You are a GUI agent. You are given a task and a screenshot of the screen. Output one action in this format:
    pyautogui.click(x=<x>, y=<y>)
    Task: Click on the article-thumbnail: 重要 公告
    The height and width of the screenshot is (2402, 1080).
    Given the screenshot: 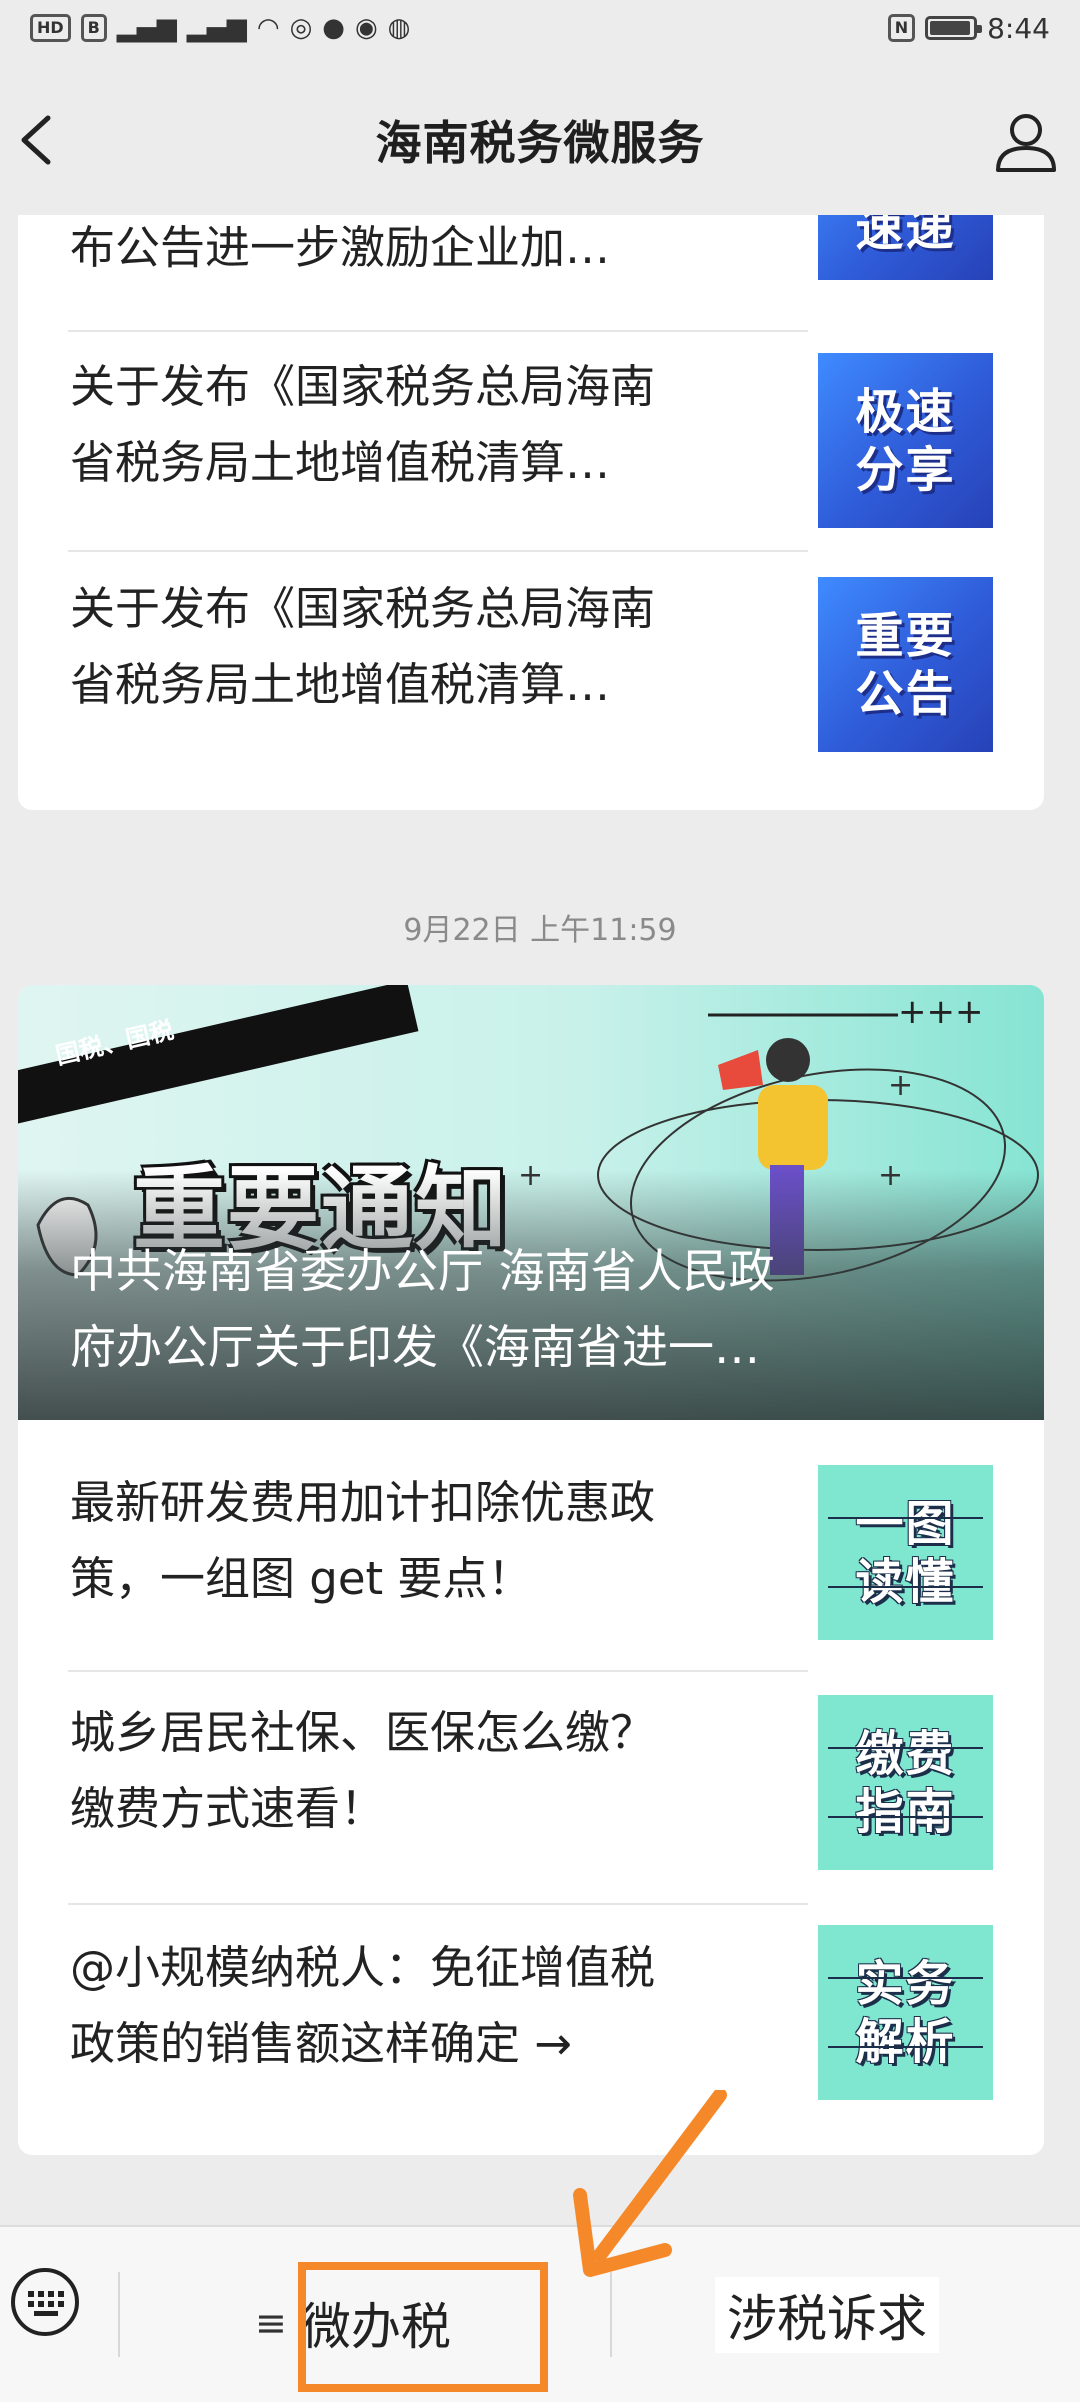 What is the action you would take?
    pyautogui.click(x=905, y=664)
    